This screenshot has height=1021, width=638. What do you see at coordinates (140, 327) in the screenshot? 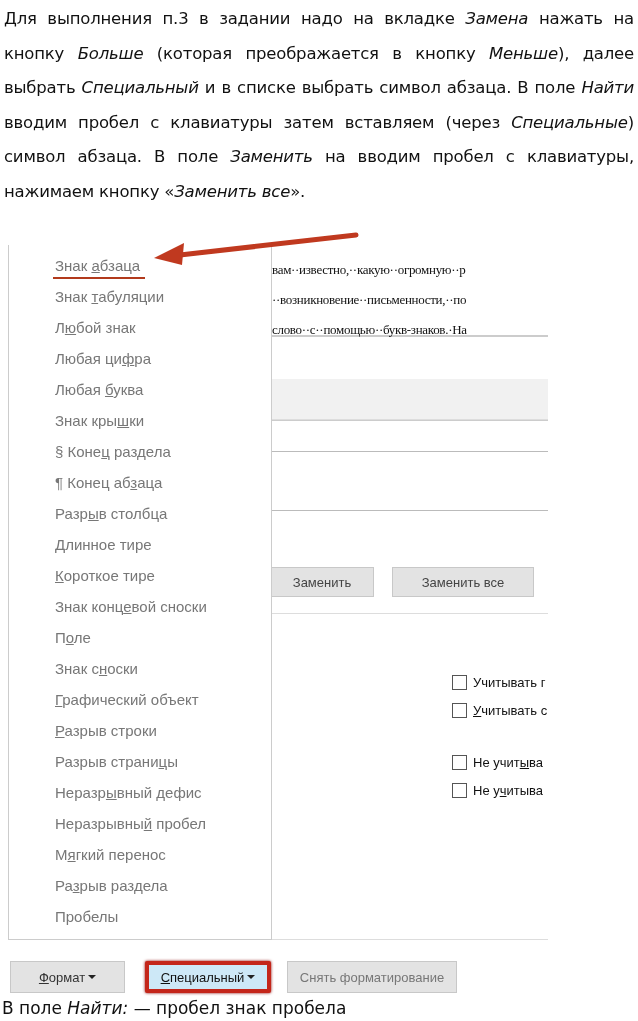
I see `menu-item: Любой знак` at bounding box center [140, 327].